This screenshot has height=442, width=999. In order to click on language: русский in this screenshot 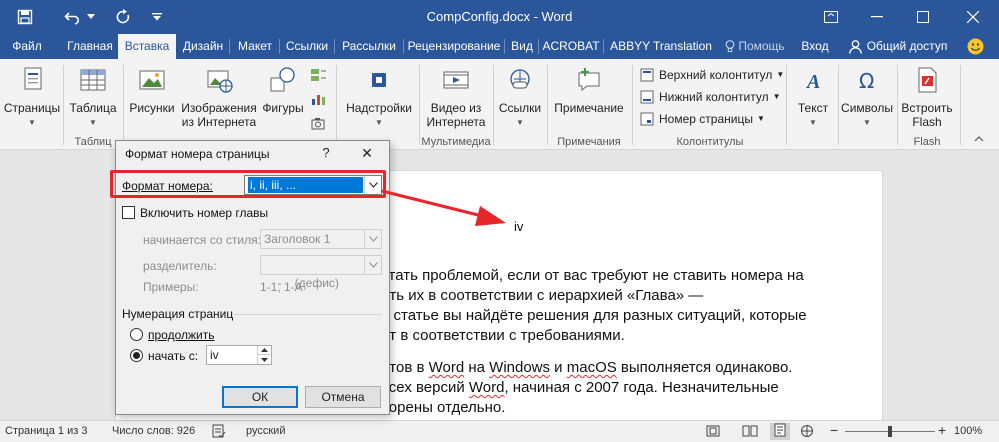, I will do `click(265, 431)`.